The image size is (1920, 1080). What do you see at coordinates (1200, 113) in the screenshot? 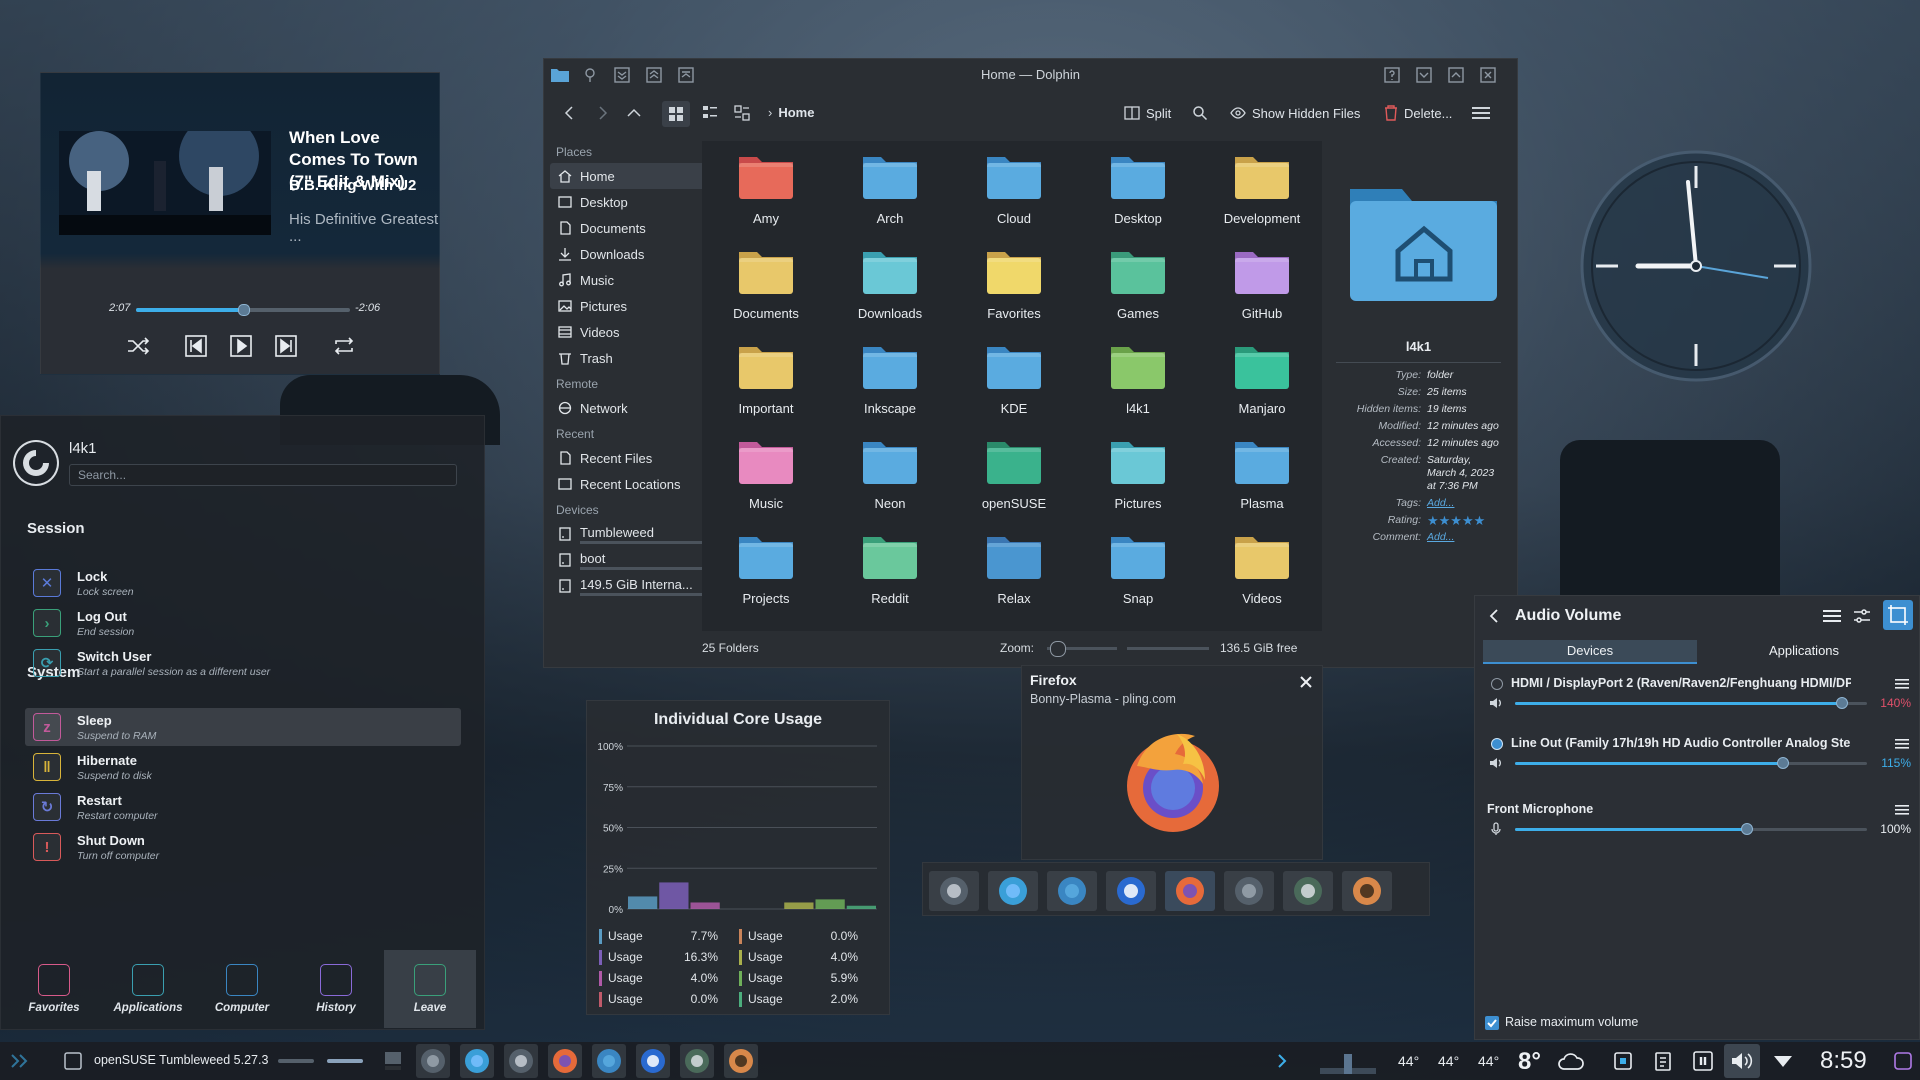
I see `search-icon` at bounding box center [1200, 113].